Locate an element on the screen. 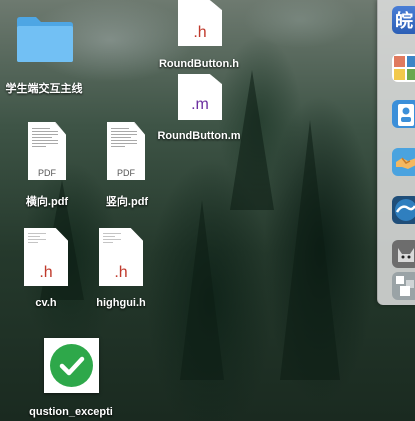  photo-grid-icon is located at coordinates (404, 68).